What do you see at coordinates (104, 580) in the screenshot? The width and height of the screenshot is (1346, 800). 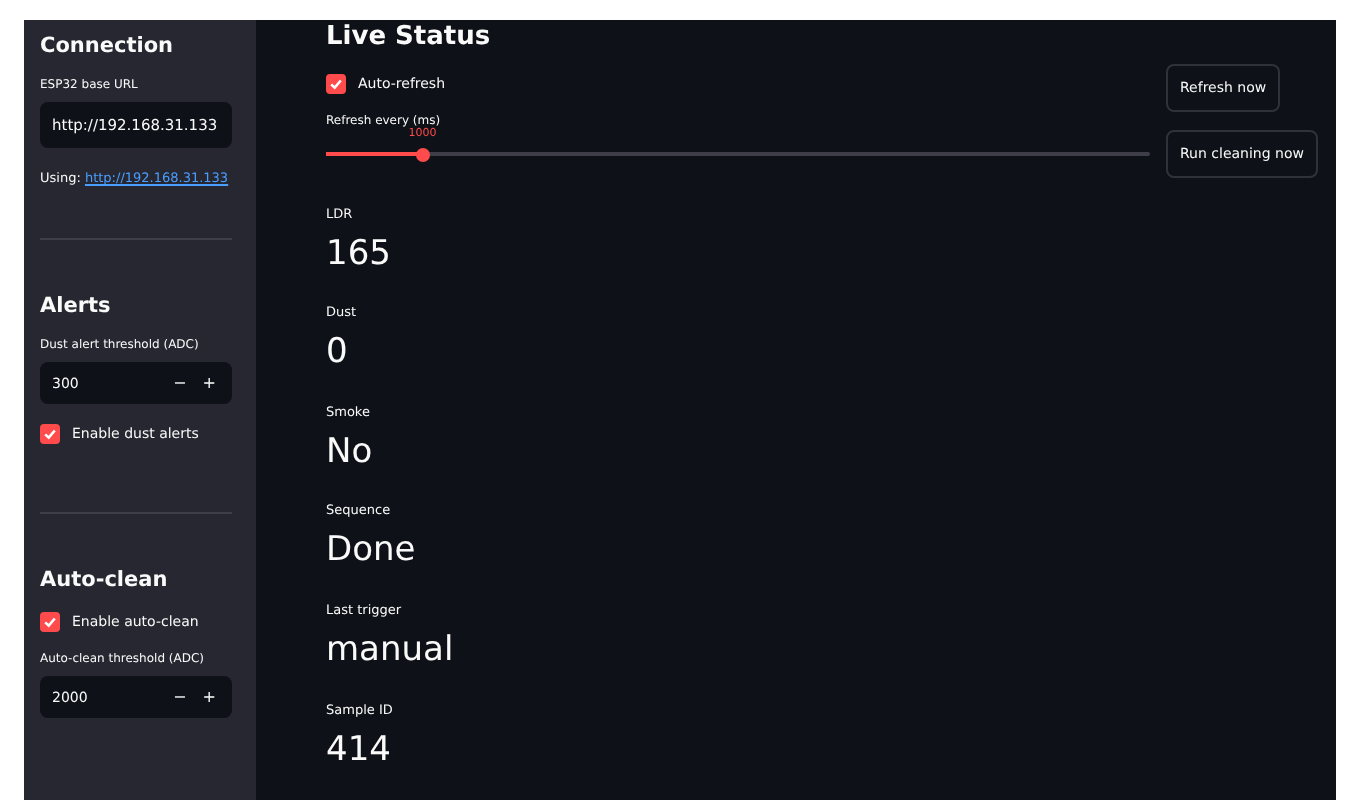 I see `section-heading: Auto-clean` at bounding box center [104, 580].